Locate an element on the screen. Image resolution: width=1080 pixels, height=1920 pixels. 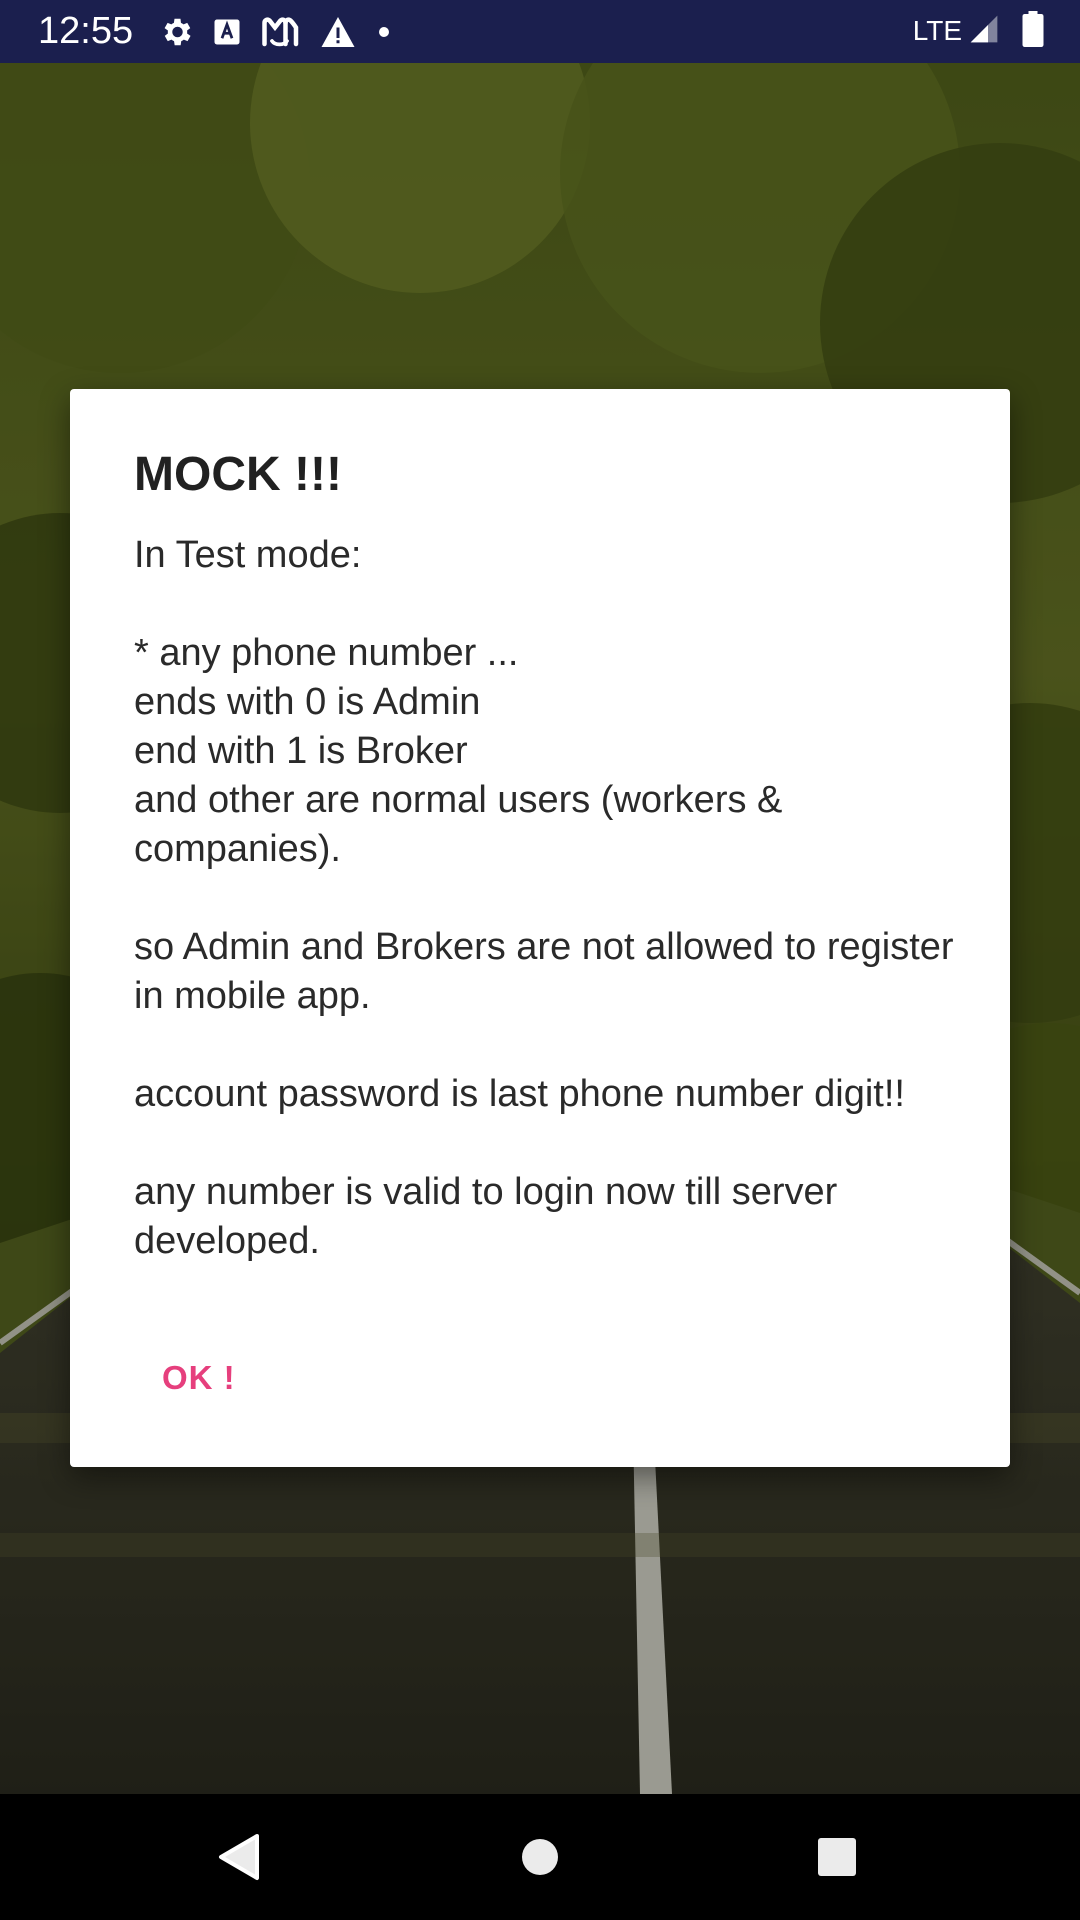
status-right: LTE is located at coordinates (978, 31).